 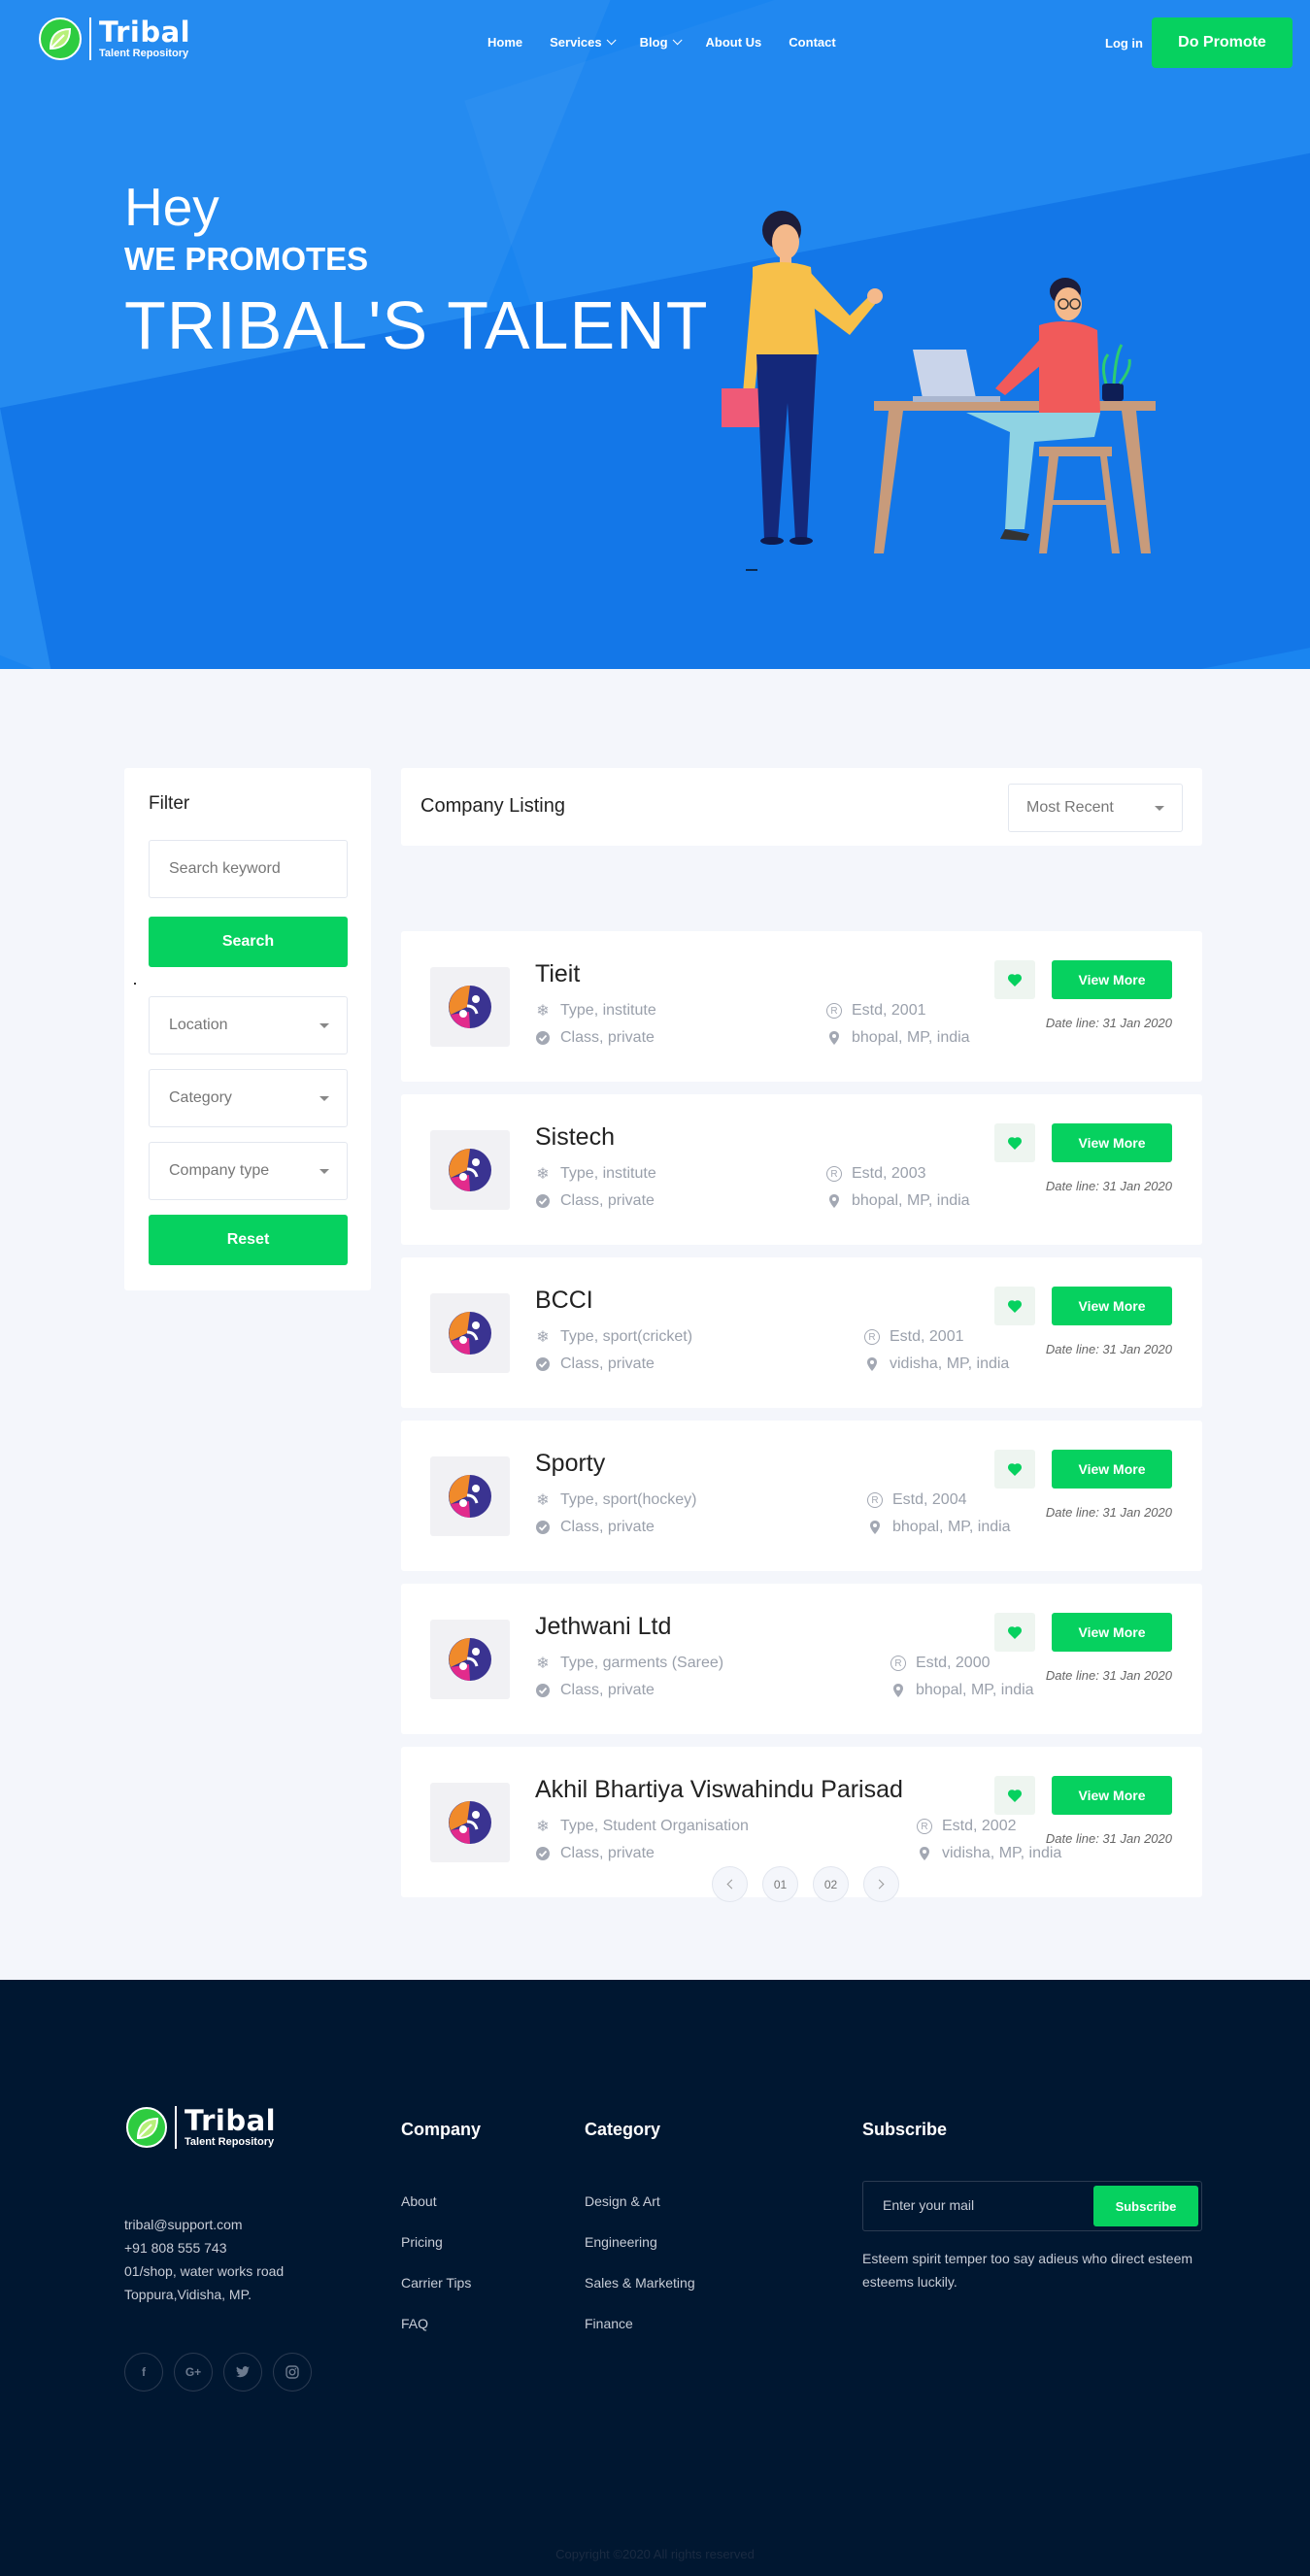 What do you see at coordinates (204, 2225) in the screenshot?
I see `footer-email: tribal@support.com` at bounding box center [204, 2225].